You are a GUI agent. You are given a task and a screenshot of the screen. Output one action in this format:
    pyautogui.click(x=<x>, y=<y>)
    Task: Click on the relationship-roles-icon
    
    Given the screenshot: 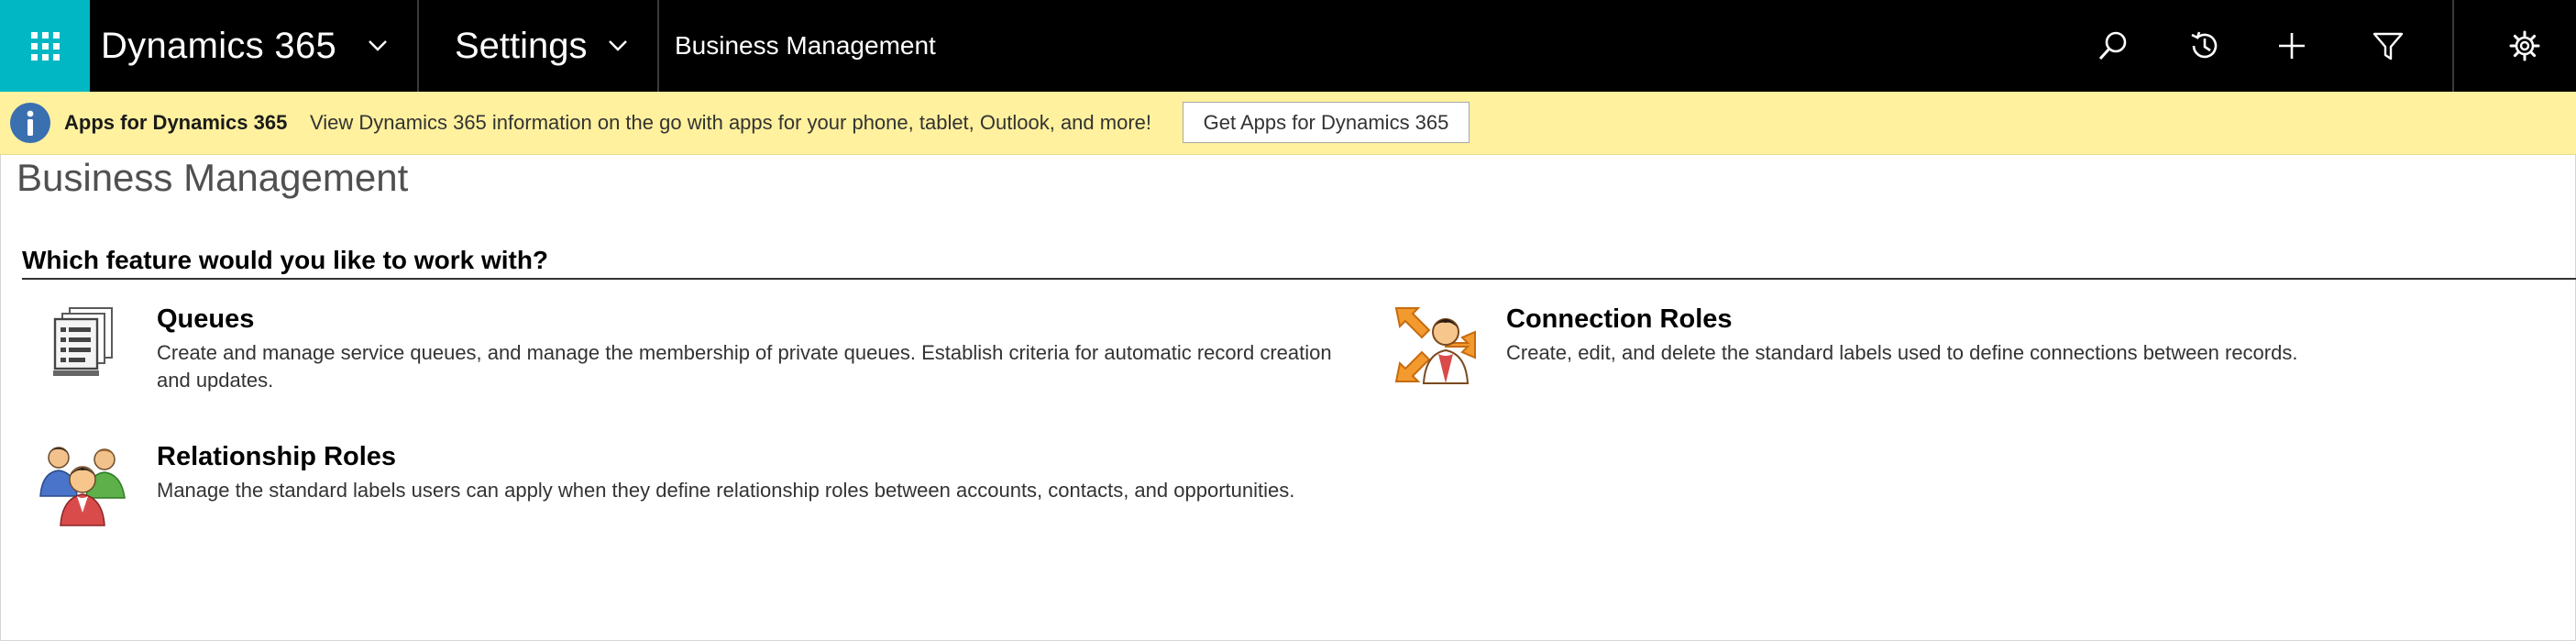 What is the action you would take?
    pyautogui.click(x=84, y=481)
    